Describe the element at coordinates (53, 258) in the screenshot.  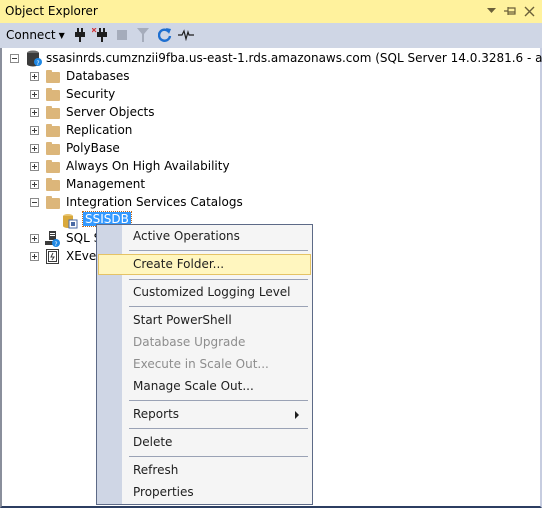
I see `xevent-icon` at that location.